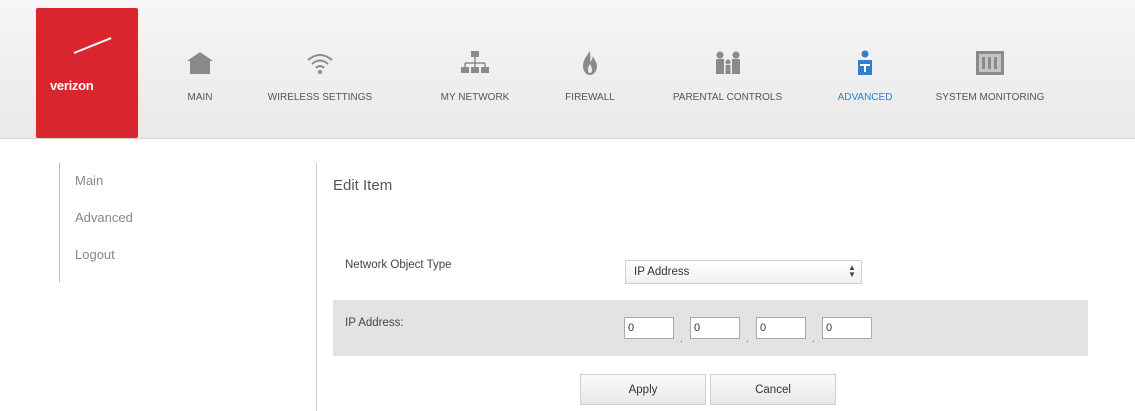 Image resolution: width=1135 pixels, height=411 pixels. I want to click on network-icon, so click(475, 62).